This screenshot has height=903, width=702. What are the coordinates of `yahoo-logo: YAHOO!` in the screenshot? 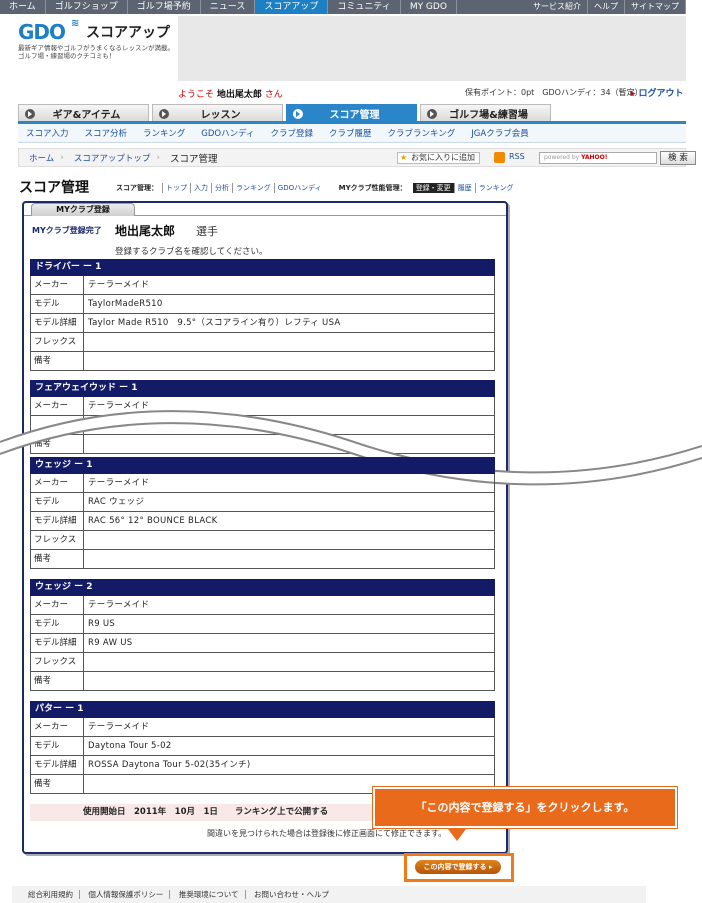 It's located at (594, 157).